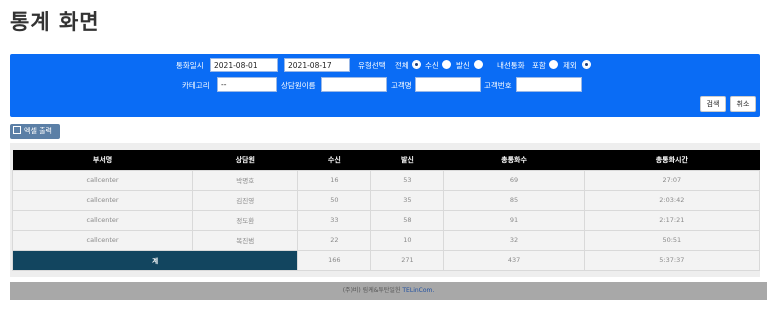 The image size is (773, 311). I want to click on col-header-outbound: 발신, so click(407, 160).